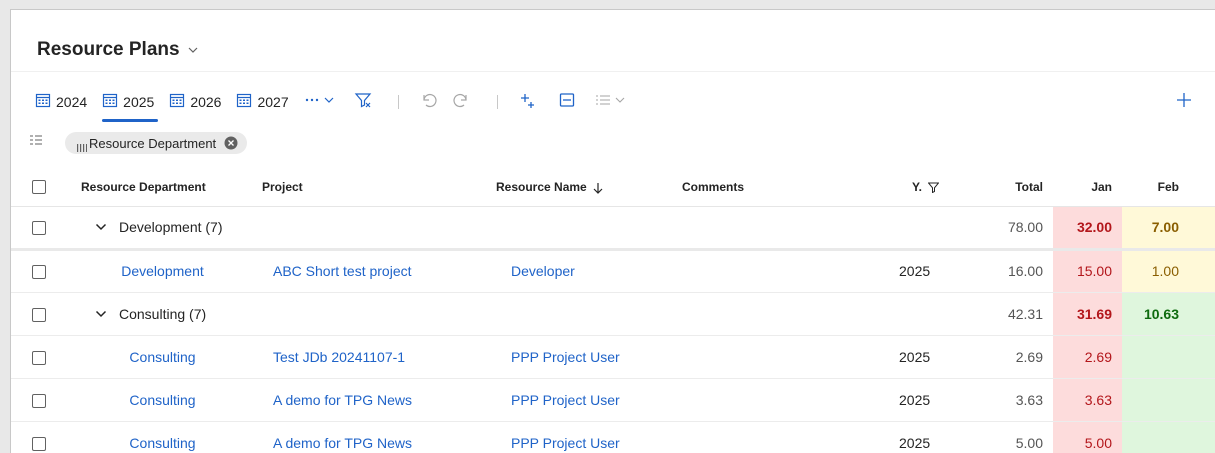 This screenshot has height=453, width=1215. What do you see at coordinates (527, 102) in the screenshot?
I see `add-row-button` at bounding box center [527, 102].